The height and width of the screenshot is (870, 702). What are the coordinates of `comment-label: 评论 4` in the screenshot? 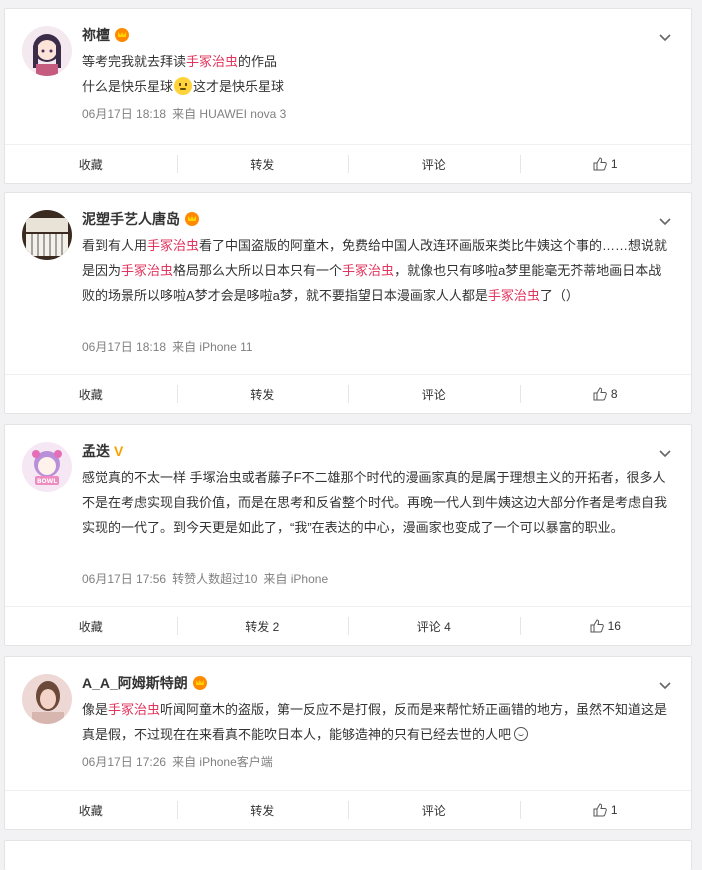 It's located at (433, 626).